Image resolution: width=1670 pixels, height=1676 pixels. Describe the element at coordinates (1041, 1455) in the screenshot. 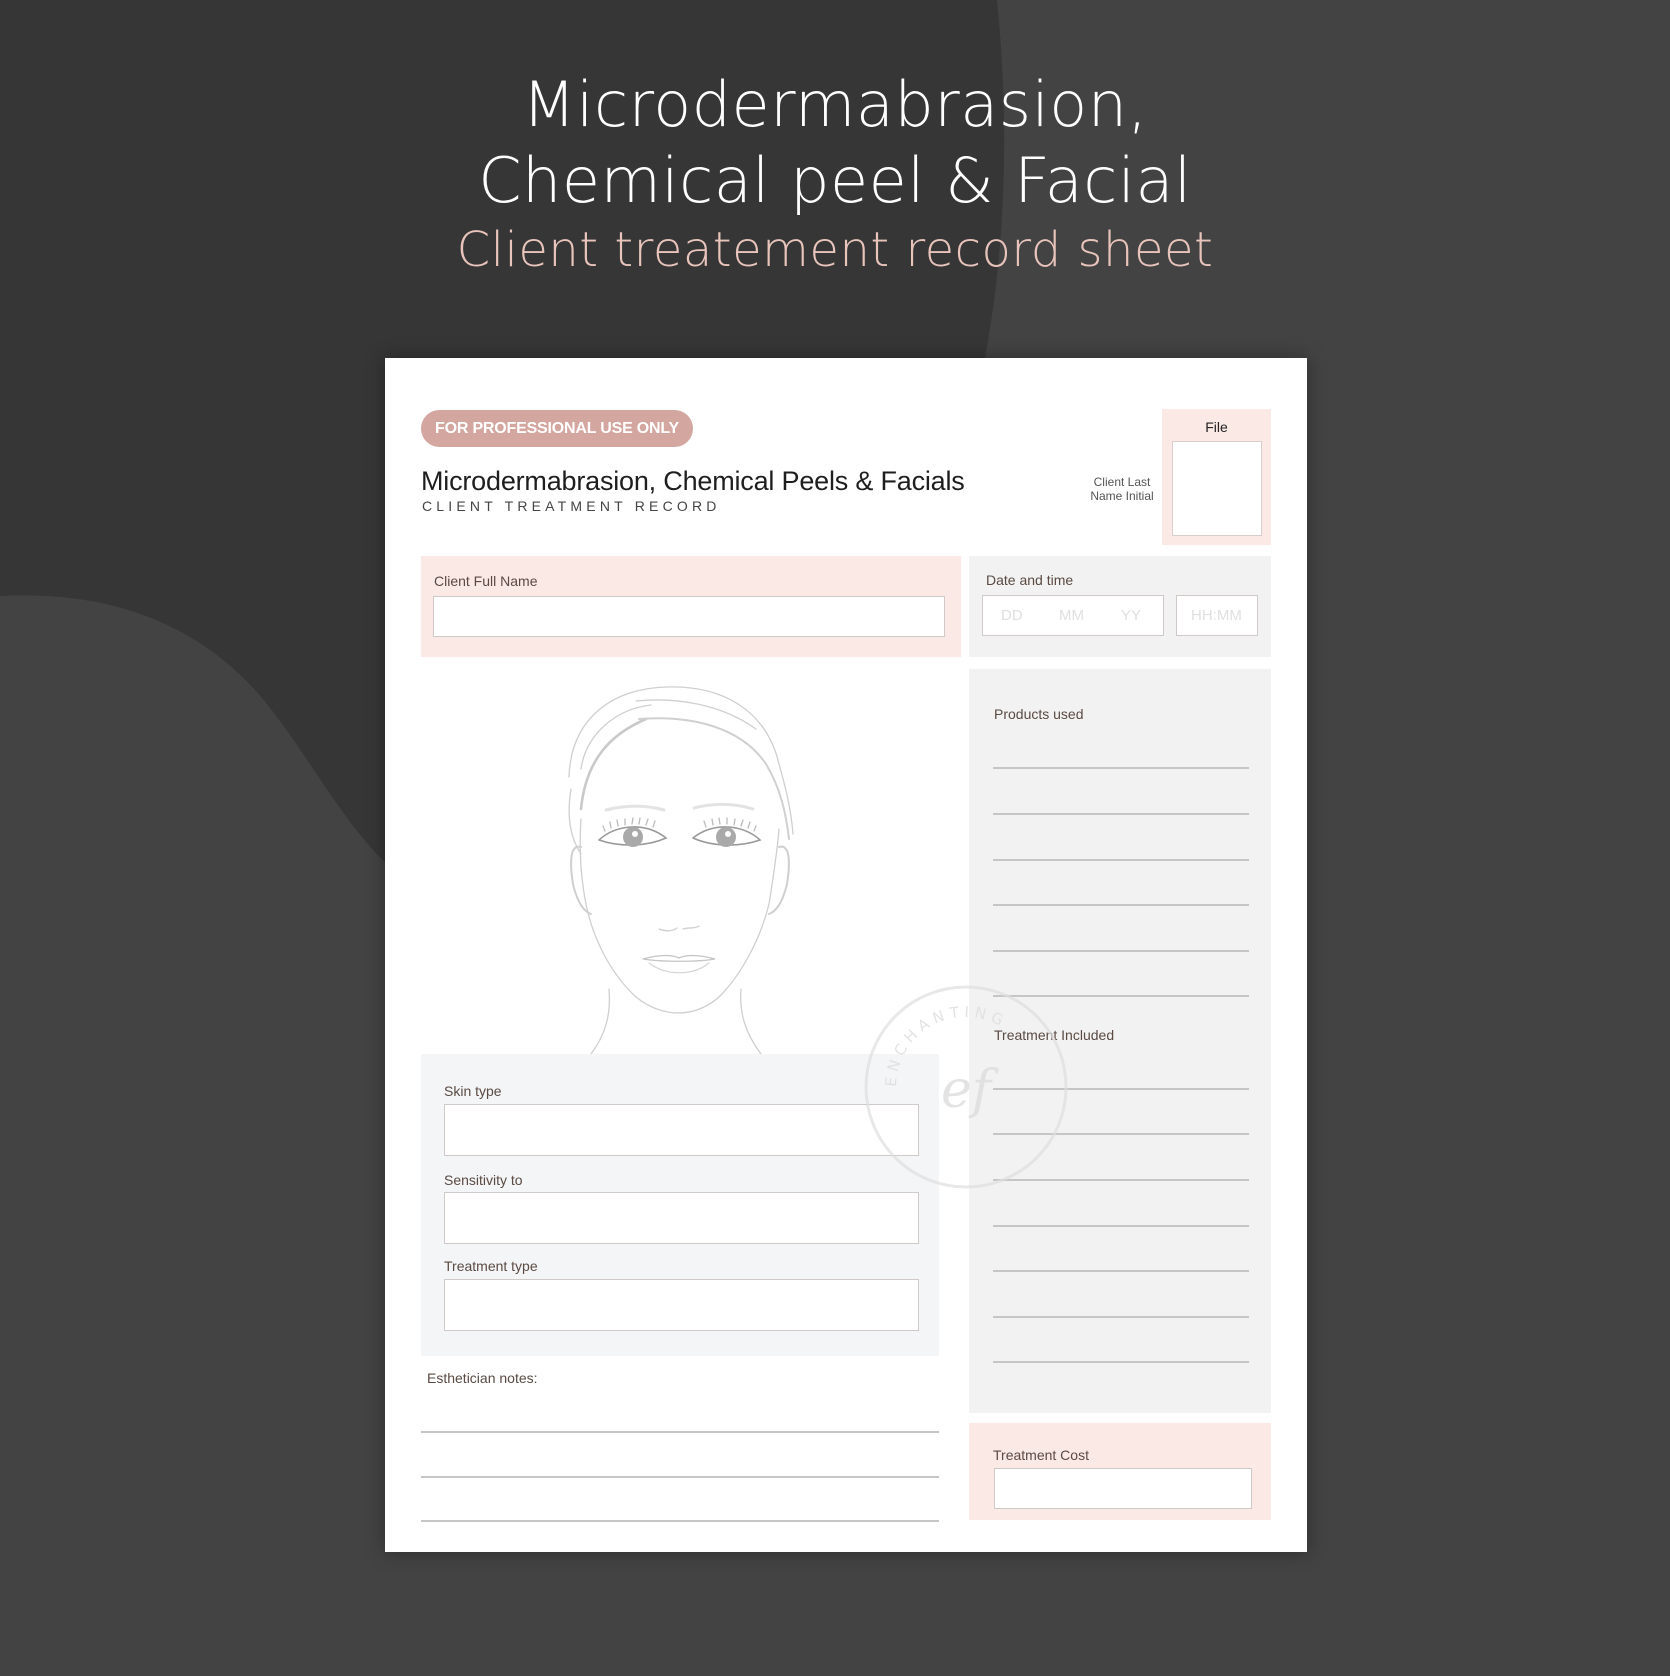

I see `treatment-cost-label: Treatment Cost` at that location.